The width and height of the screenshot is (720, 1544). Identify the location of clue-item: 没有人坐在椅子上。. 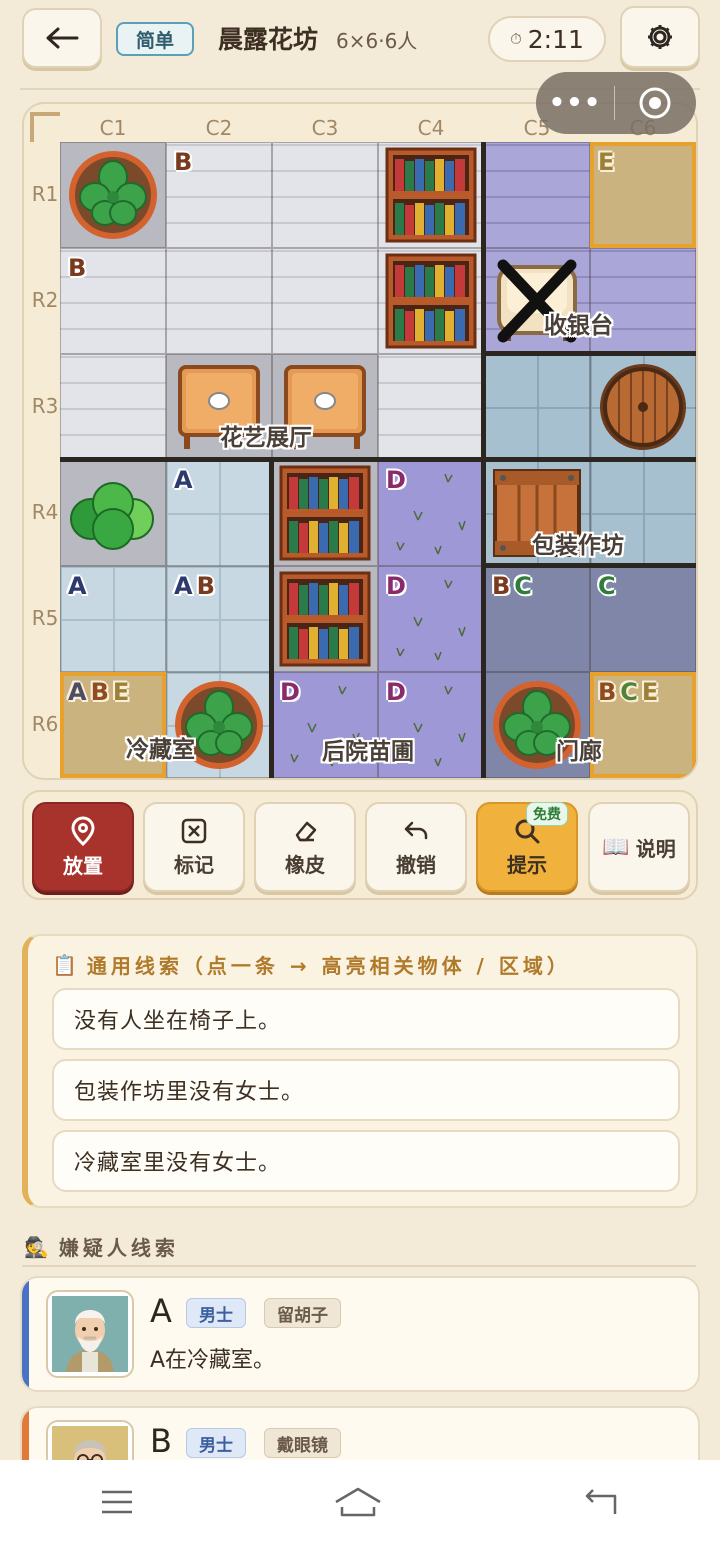
(366, 1019).